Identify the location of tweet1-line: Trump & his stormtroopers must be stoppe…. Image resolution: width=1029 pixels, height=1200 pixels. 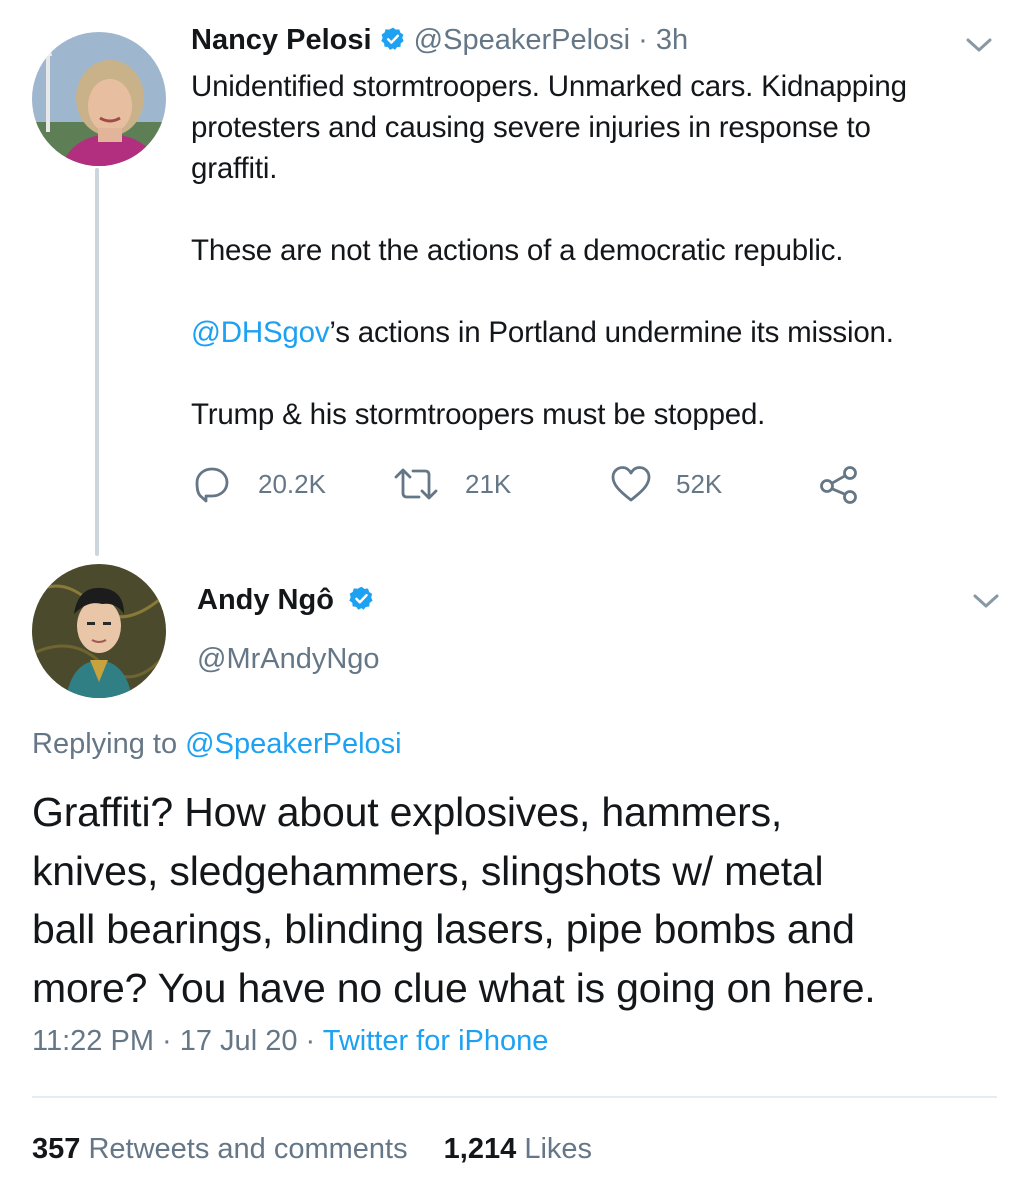
(478, 414).